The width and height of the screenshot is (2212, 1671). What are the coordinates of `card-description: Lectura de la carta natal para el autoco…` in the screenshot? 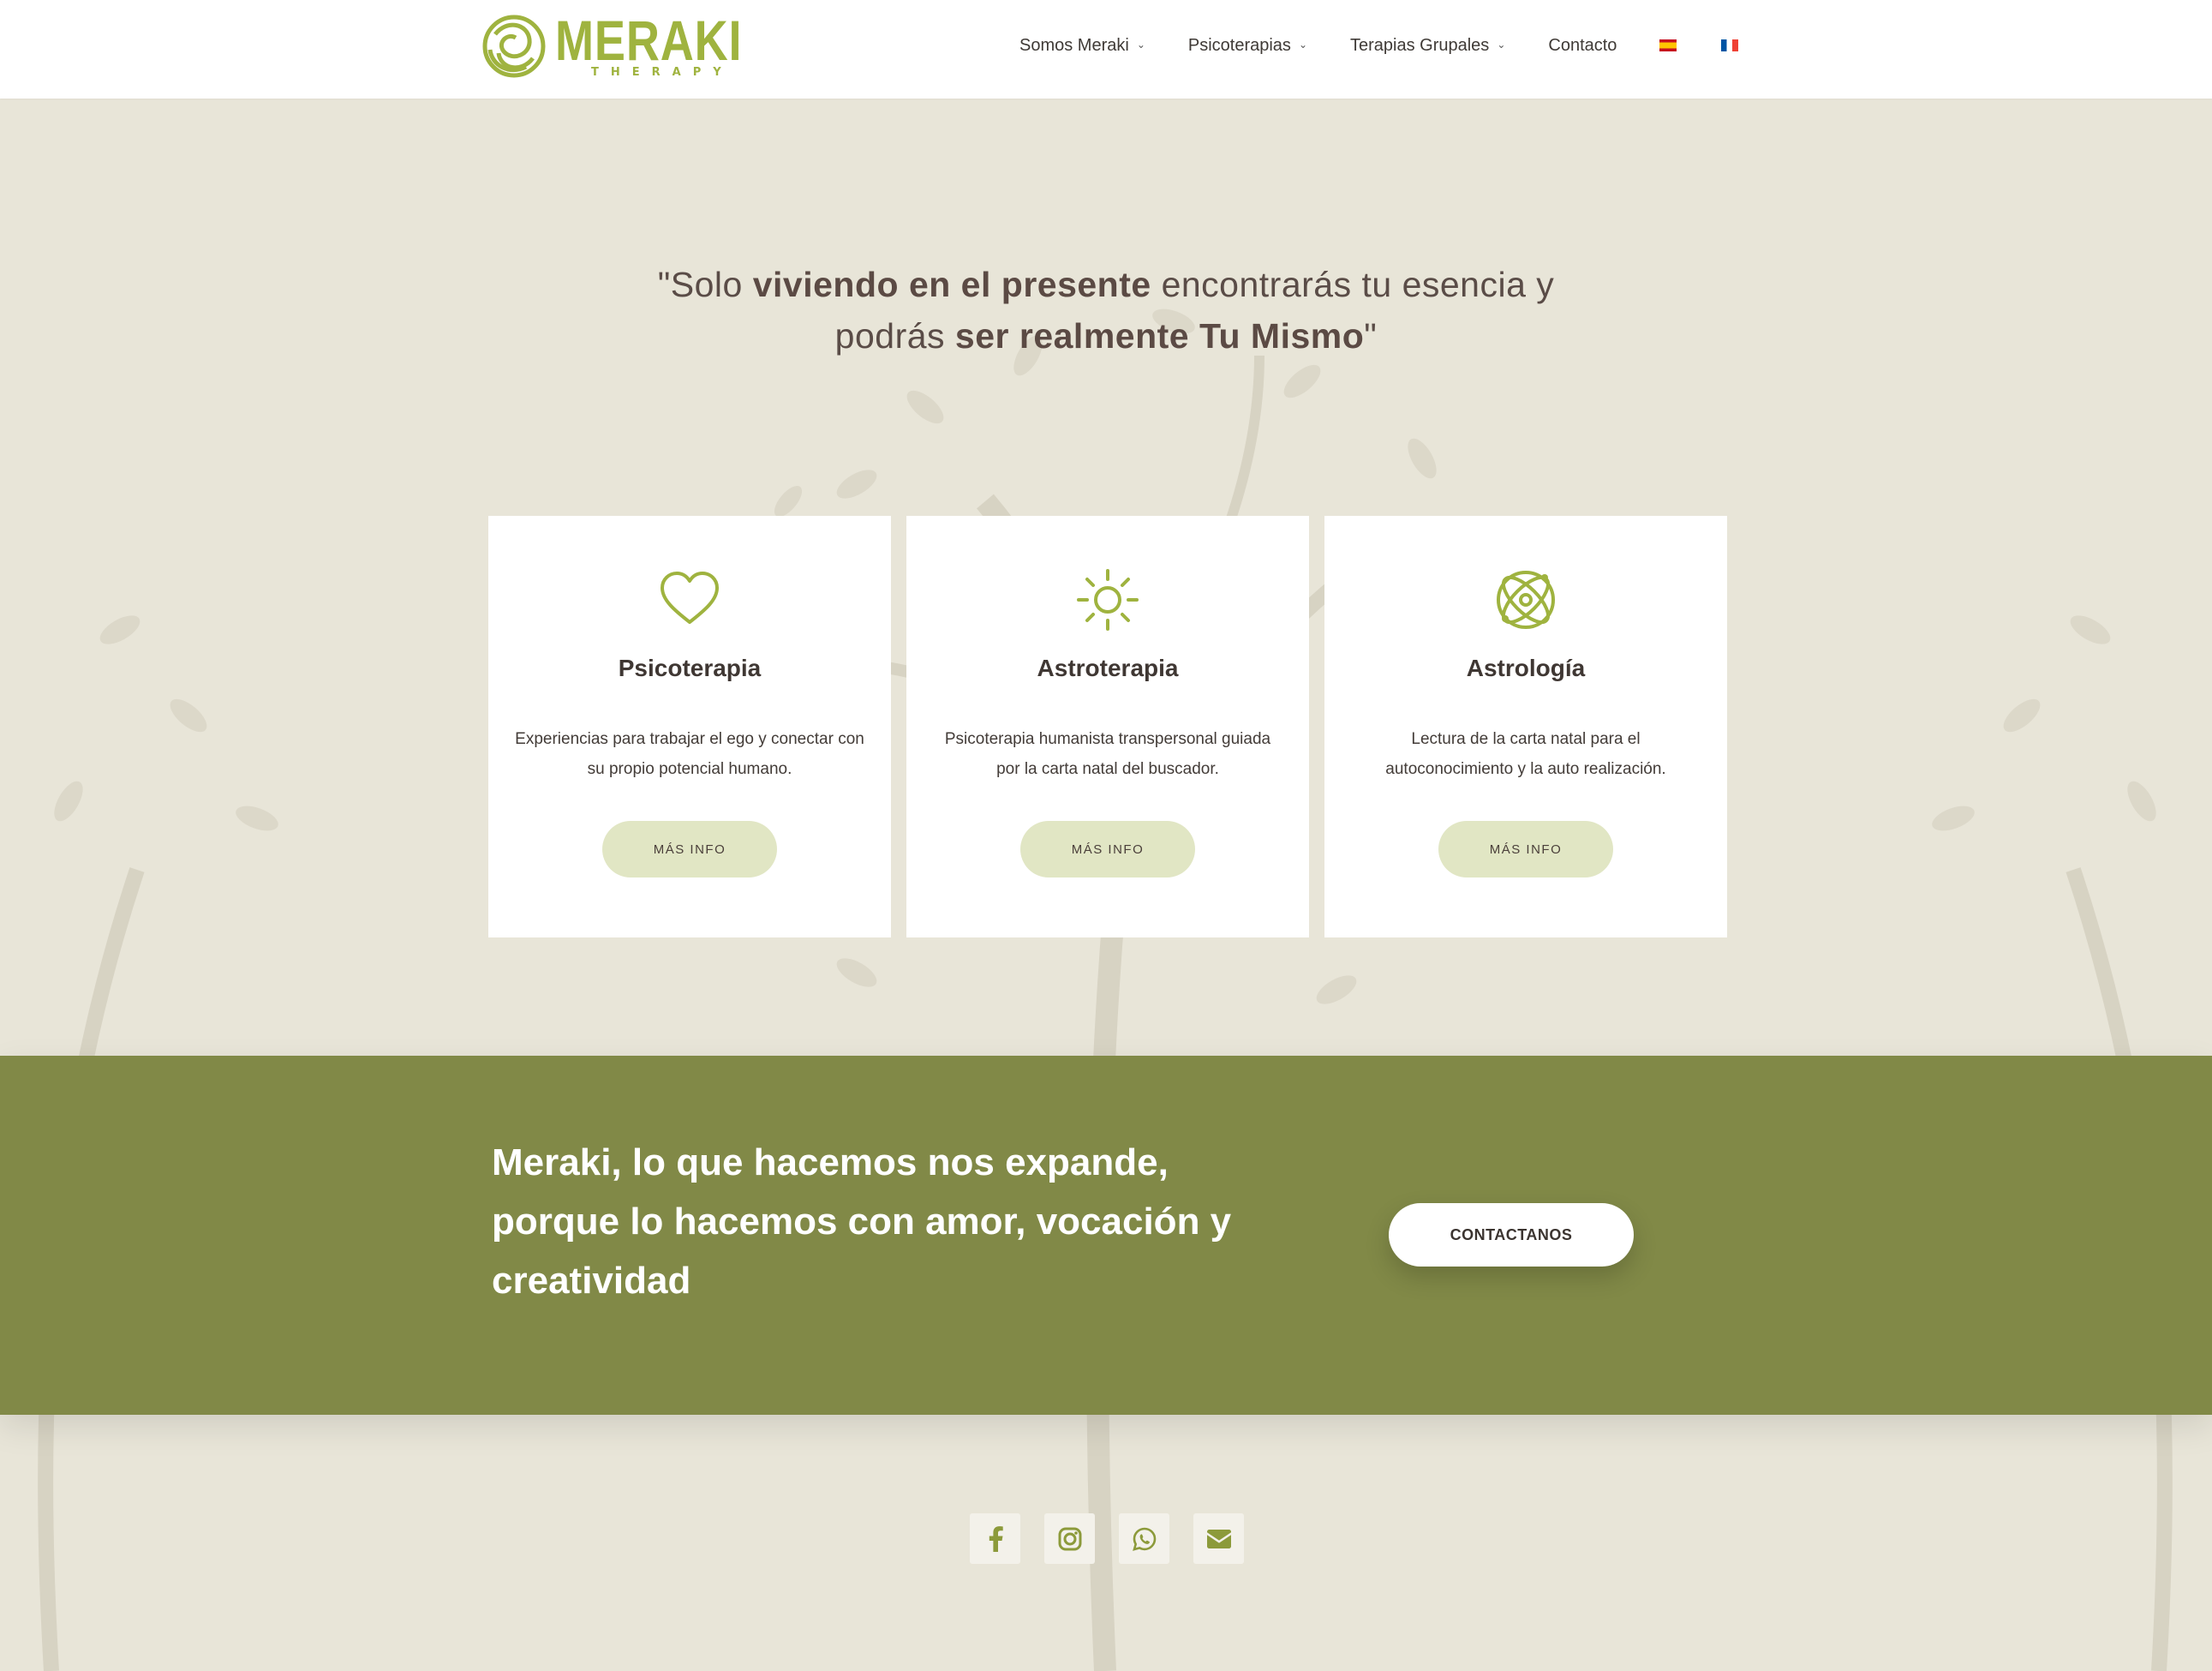 It's located at (1525, 754).